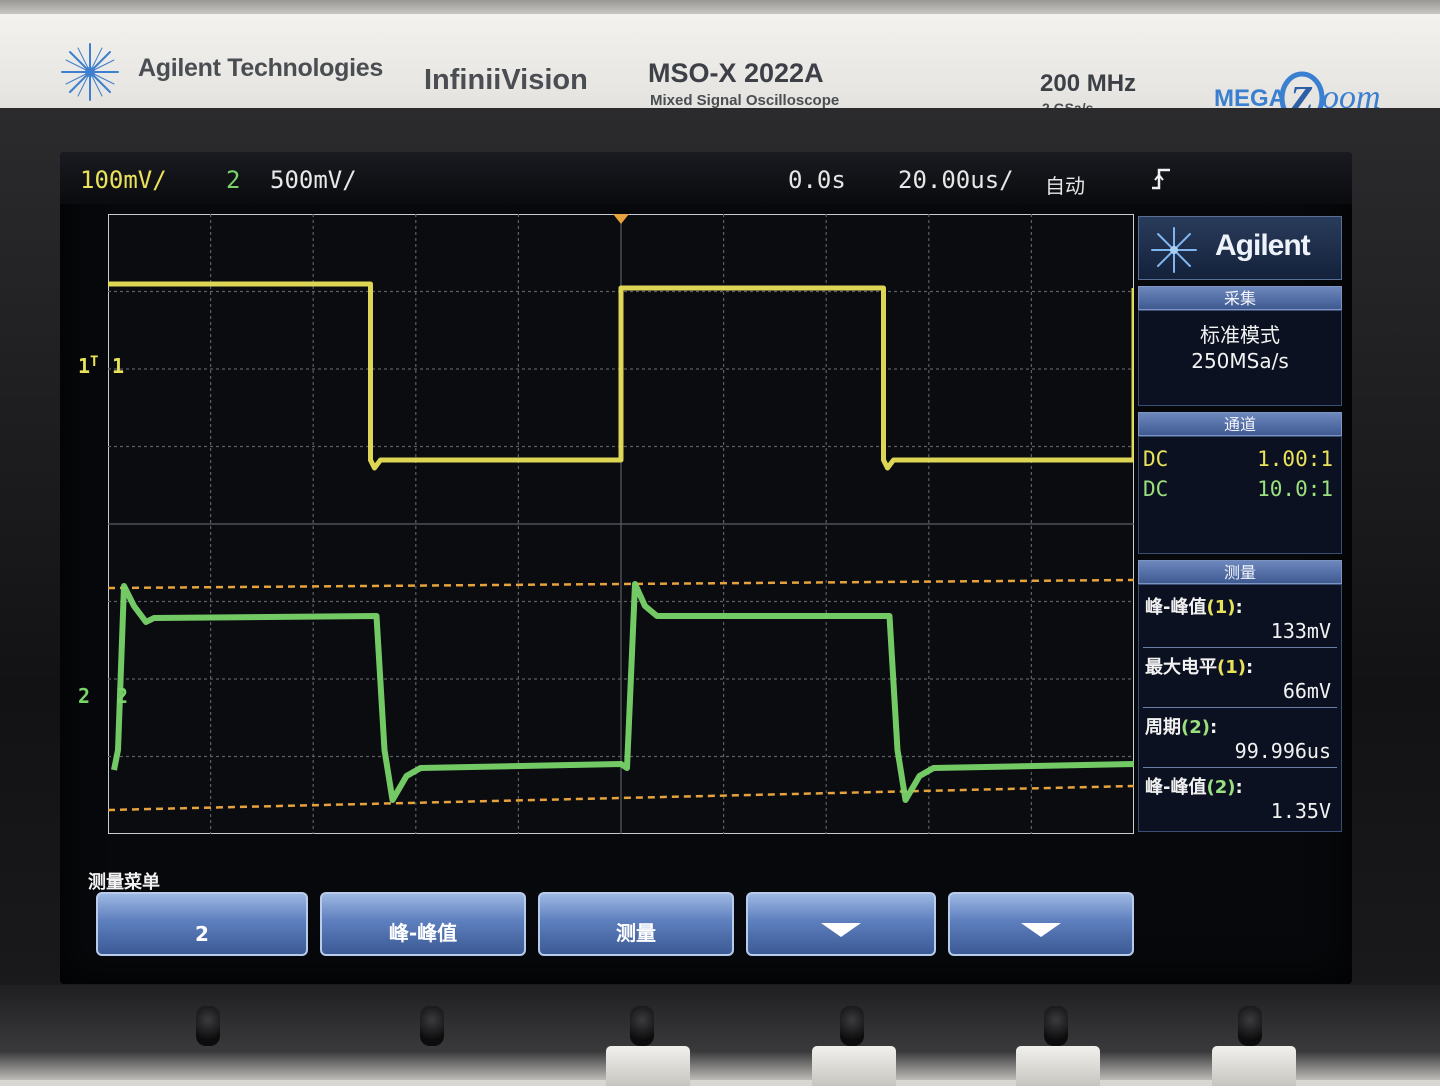  What do you see at coordinates (745, 100) in the screenshot?
I see `model-description: Mixed Signal Oscilloscope` at bounding box center [745, 100].